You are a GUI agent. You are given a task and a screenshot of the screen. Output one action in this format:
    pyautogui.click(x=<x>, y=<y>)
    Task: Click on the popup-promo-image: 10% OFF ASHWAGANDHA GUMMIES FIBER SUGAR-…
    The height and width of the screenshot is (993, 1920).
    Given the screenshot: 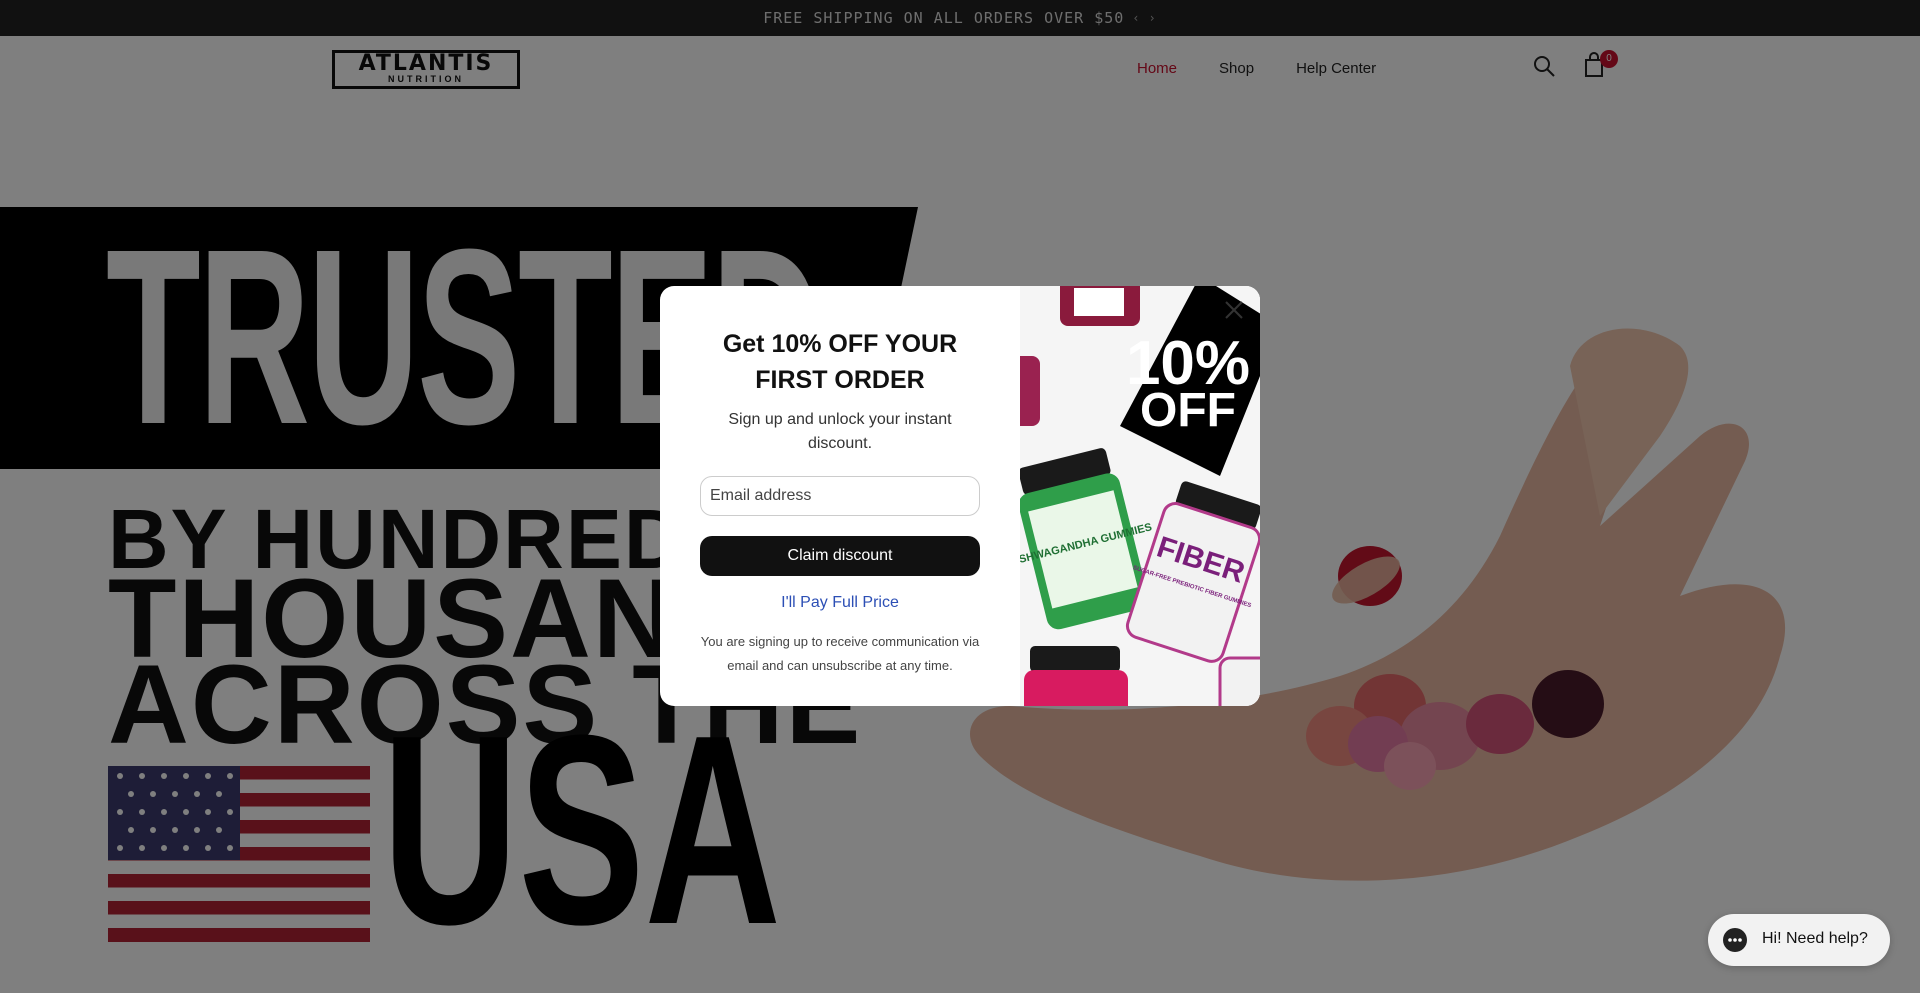 What is the action you would take?
    pyautogui.click(x=1140, y=496)
    